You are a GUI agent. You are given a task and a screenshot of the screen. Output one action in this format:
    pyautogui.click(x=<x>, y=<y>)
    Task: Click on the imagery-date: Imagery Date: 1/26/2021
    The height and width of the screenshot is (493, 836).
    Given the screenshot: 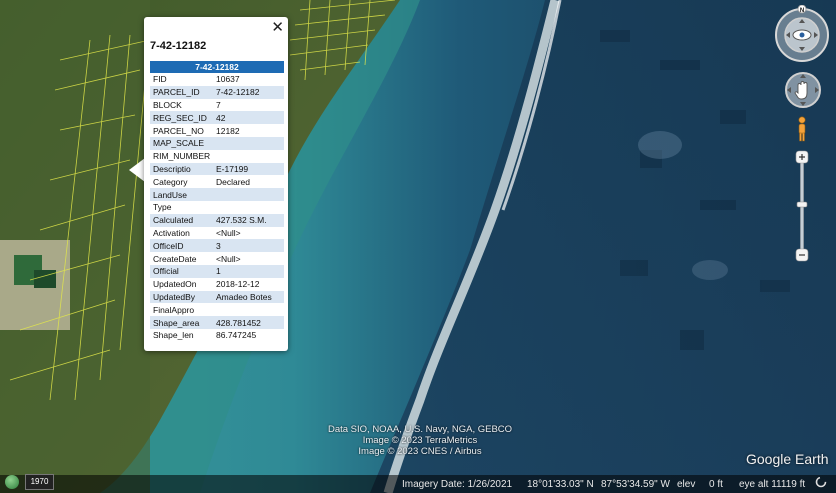 What is the action you would take?
    pyautogui.click(x=457, y=484)
    